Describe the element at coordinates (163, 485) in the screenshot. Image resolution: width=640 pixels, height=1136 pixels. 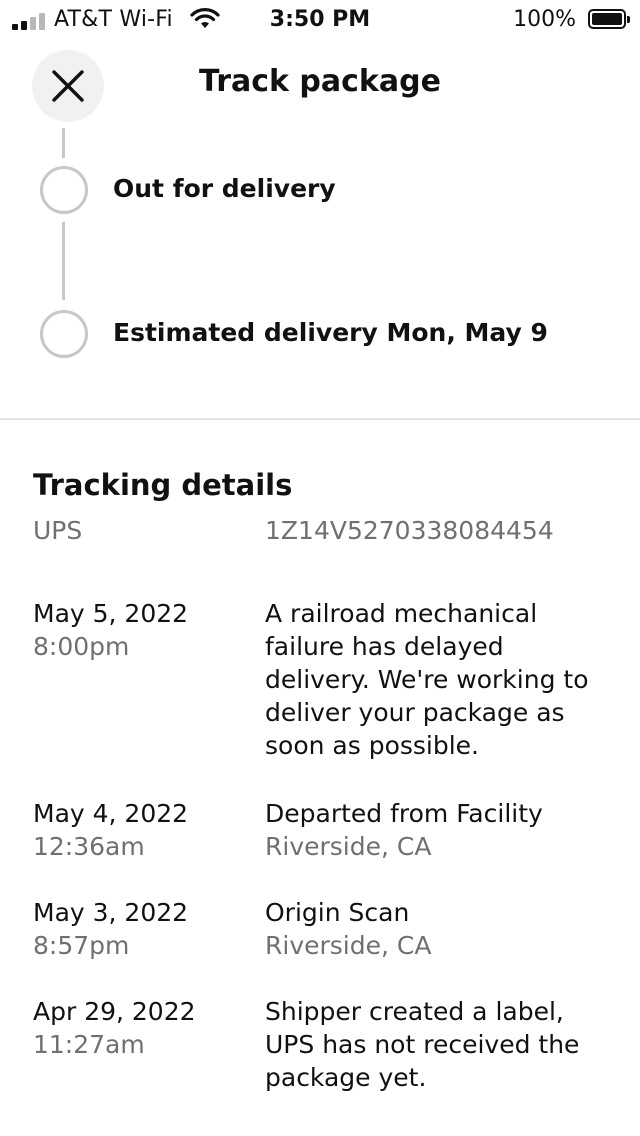
I see `tracking-details-title: Tracking details` at that location.